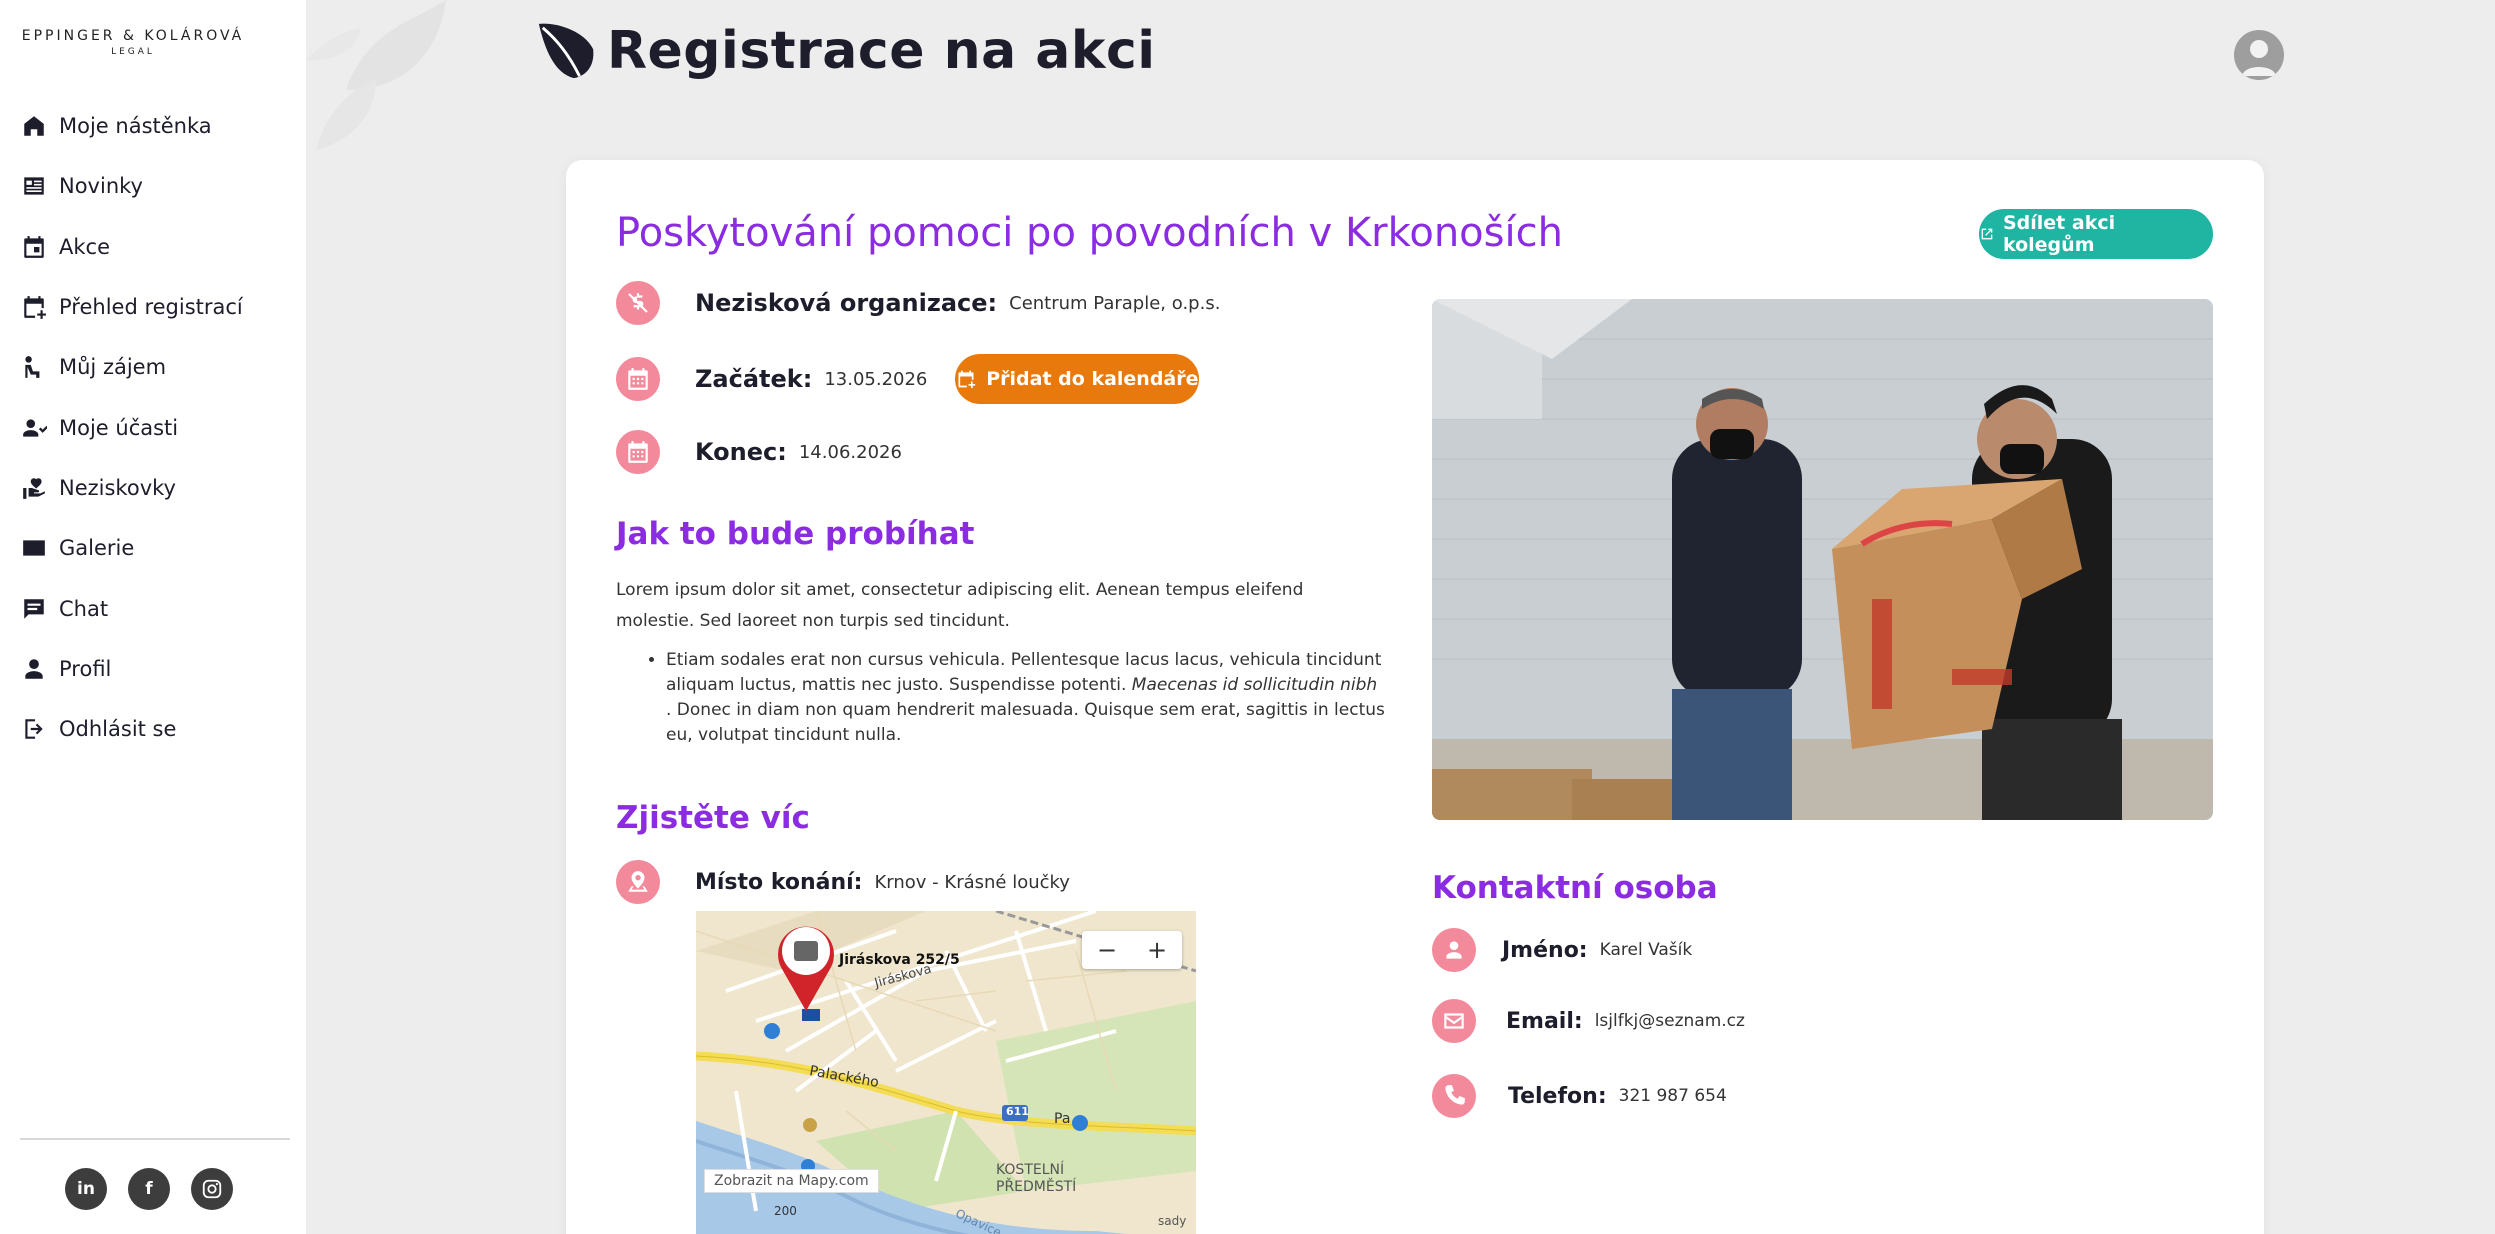  I want to click on calendar-start-icon, so click(638, 379).